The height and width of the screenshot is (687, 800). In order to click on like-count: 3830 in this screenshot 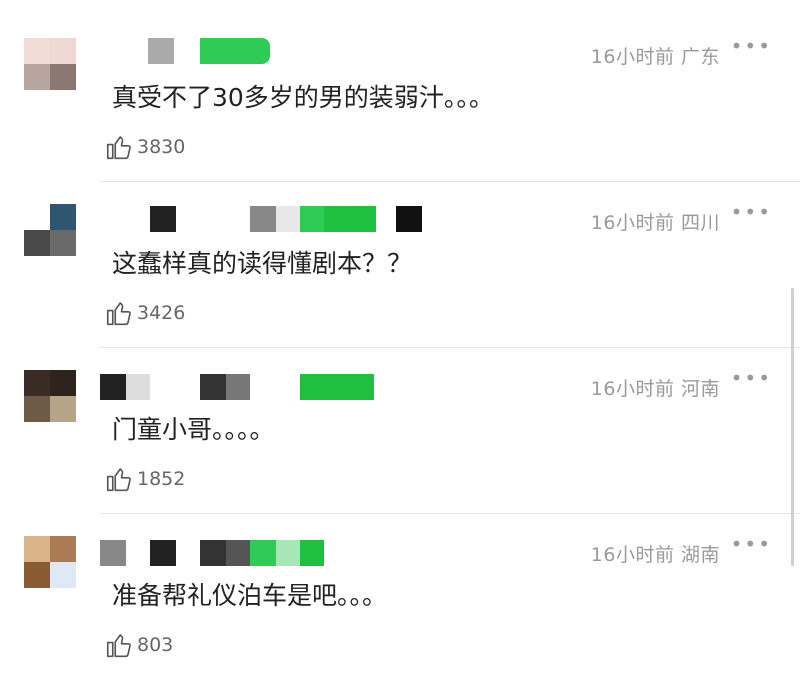, I will do `click(161, 147)`.